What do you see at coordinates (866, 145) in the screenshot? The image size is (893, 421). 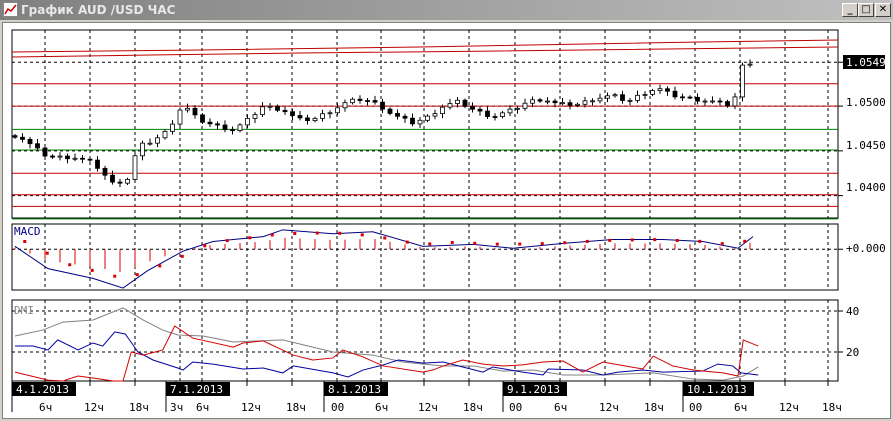 I see `price-label: 1.0450` at bounding box center [866, 145].